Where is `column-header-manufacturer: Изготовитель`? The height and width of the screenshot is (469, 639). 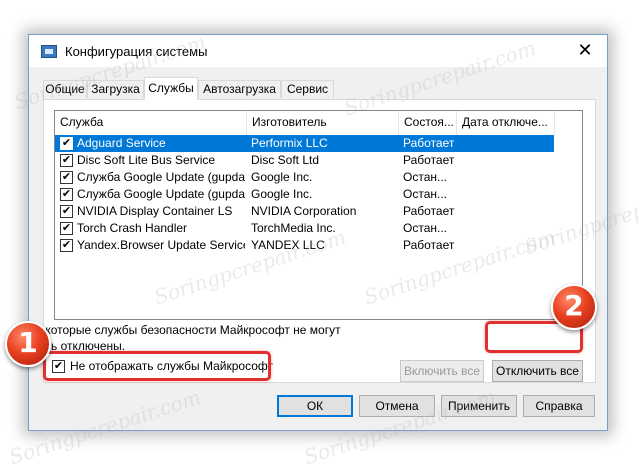 column-header-manufacturer: Изготовитель is located at coordinates (323, 123).